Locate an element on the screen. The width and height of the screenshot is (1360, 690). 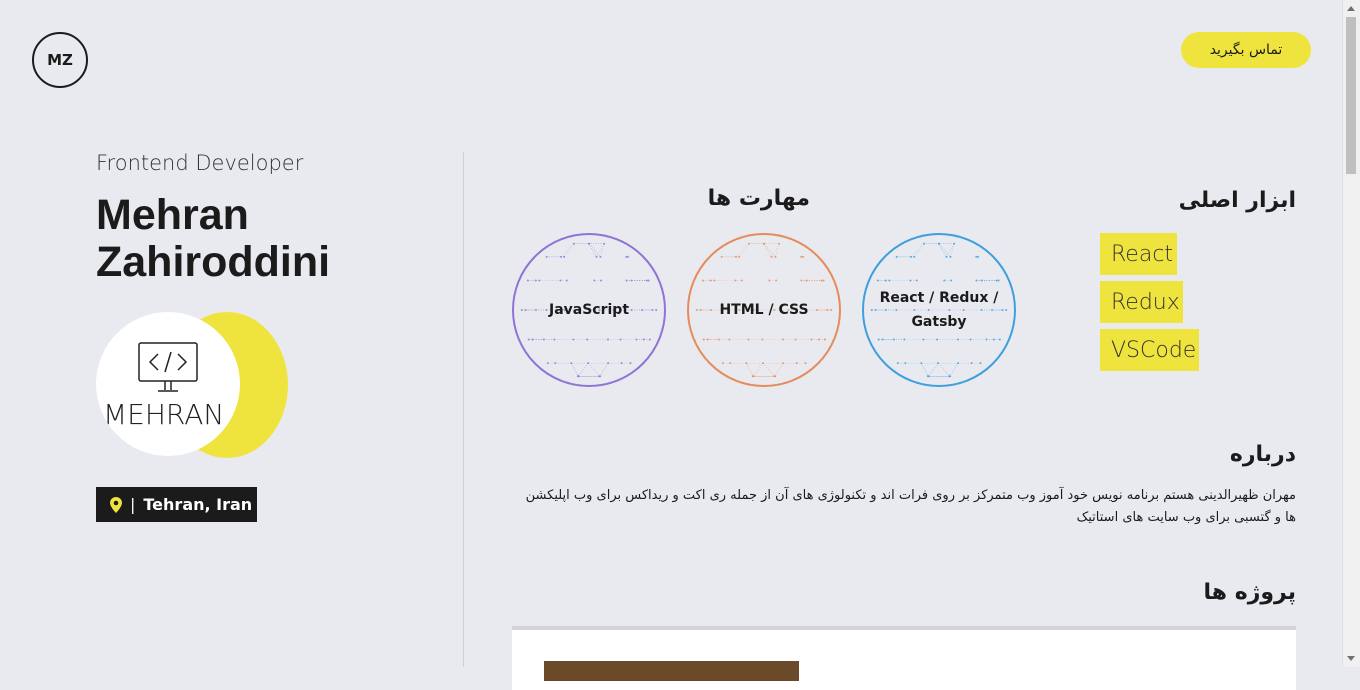
projects-heading: پروژه ها is located at coordinates (1249, 592).